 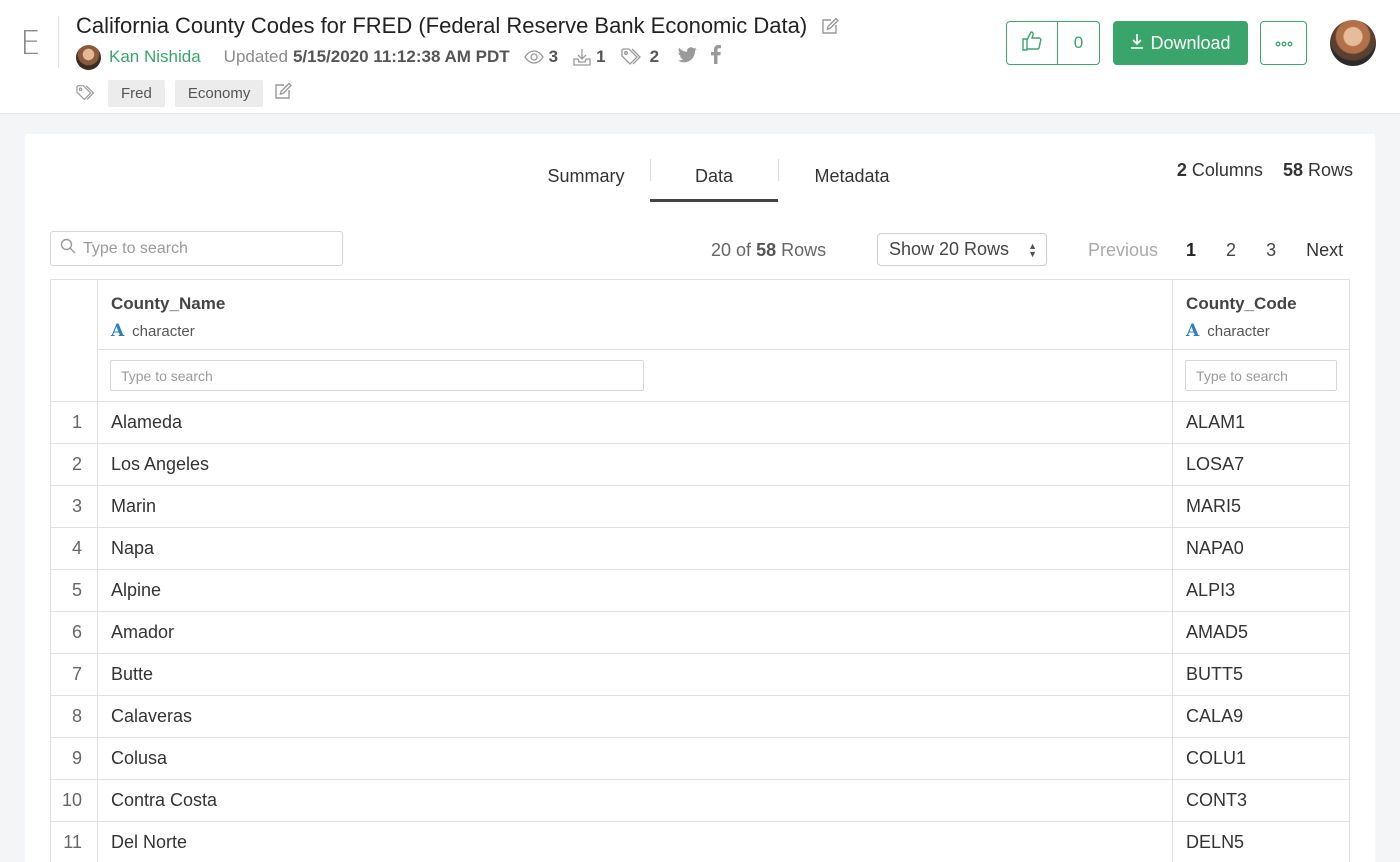 What do you see at coordinates (582, 57) in the screenshot?
I see `download-tray-icon` at bounding box center [582, 57].